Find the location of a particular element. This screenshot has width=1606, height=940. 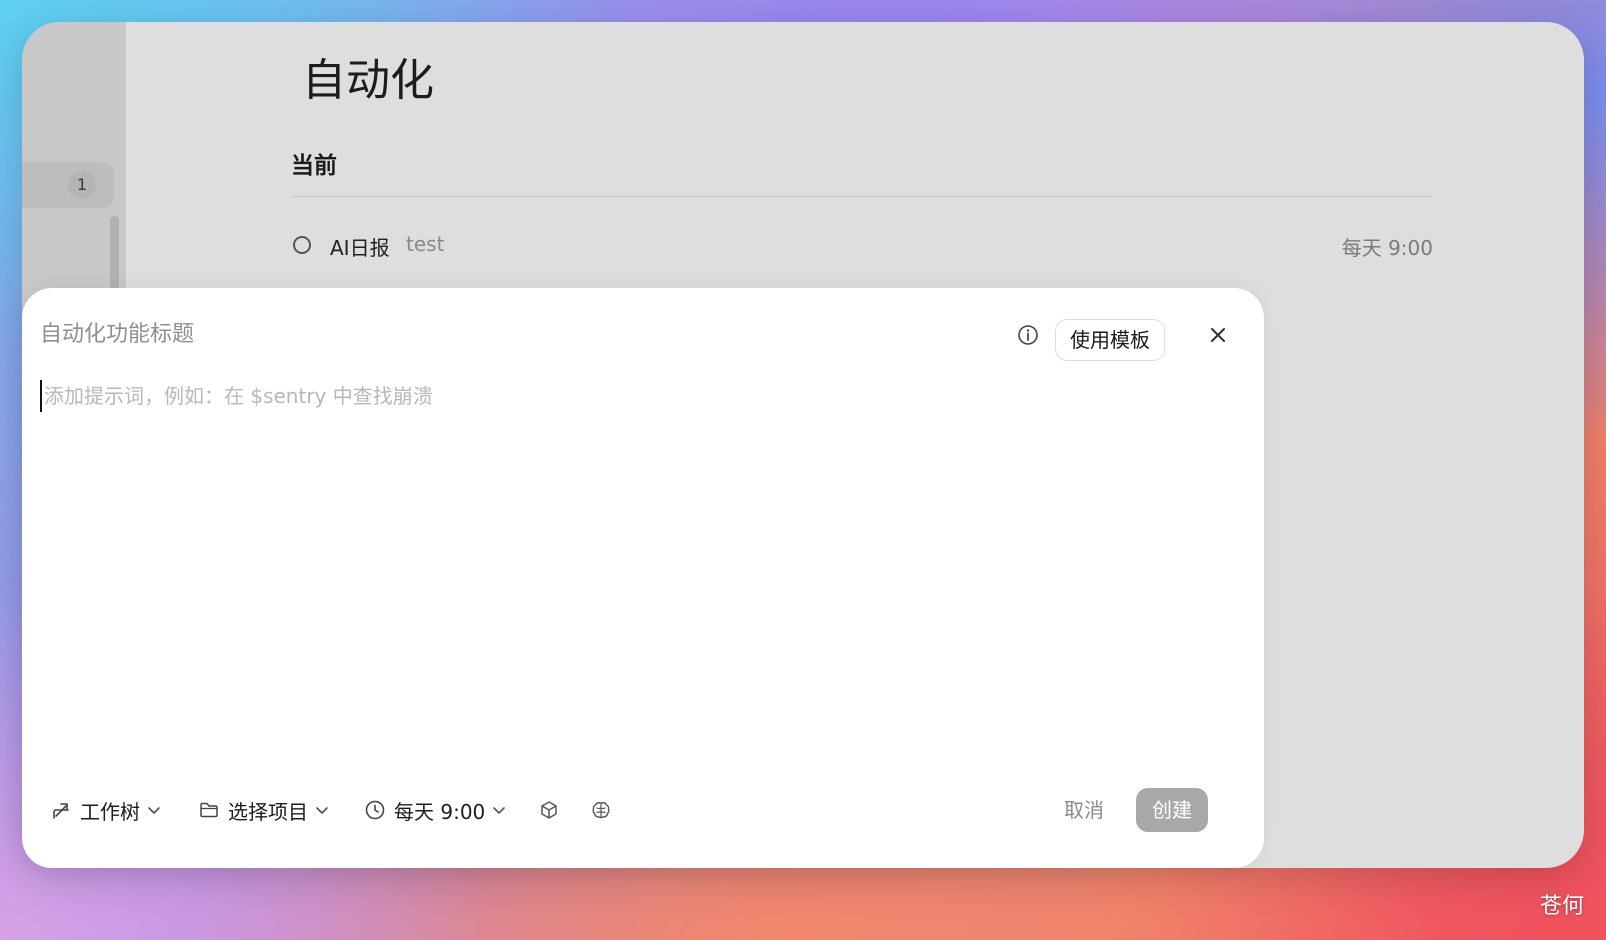

use-template-button: 使用模板 is located at coordinates (1110, 340).